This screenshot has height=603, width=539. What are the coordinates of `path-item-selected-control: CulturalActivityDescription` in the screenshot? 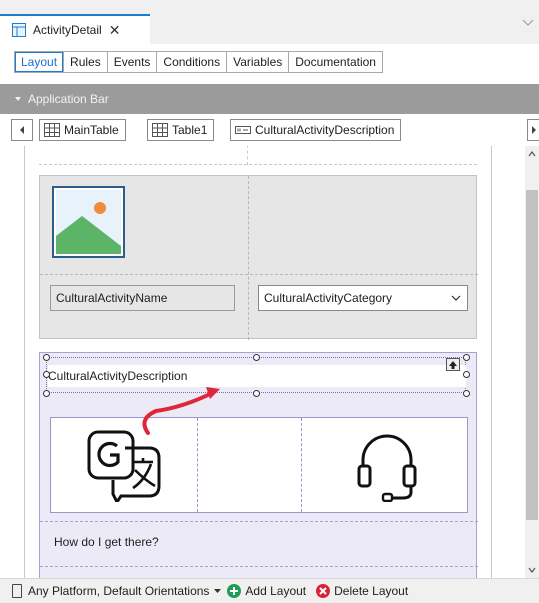 It's located at (316, 130).